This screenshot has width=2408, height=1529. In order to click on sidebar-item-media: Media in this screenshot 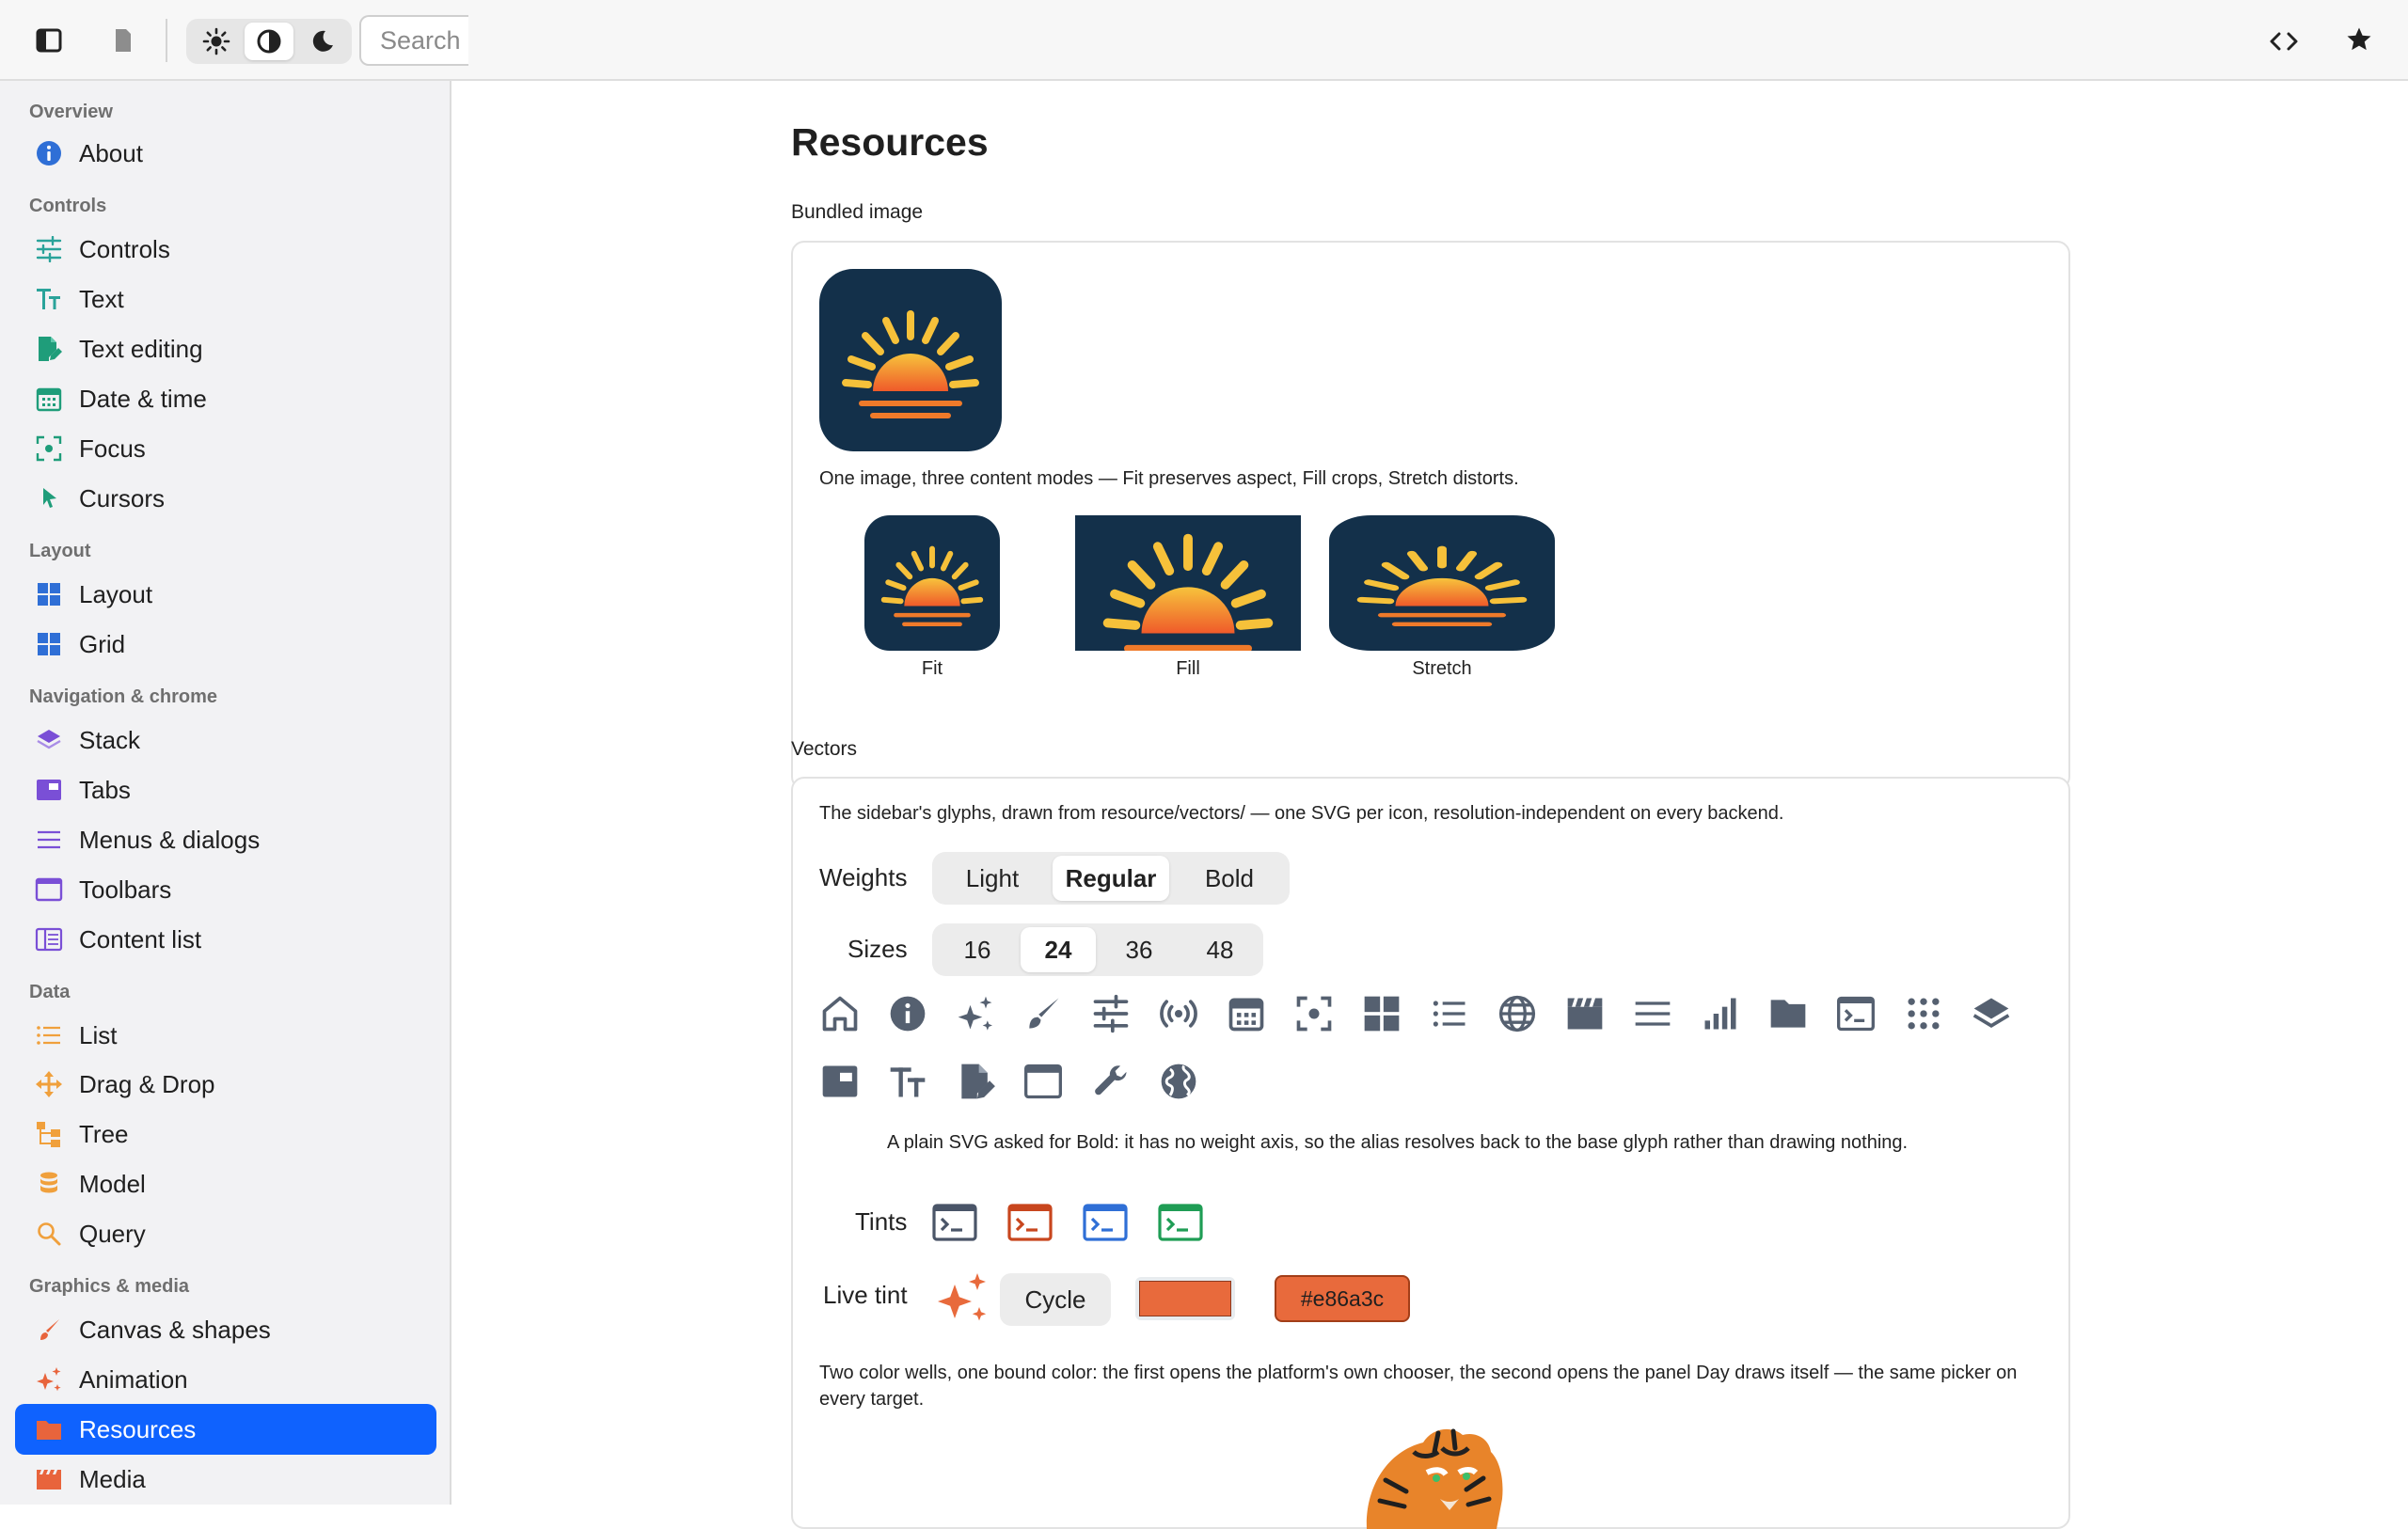, I will do `click(226, 1480)`.